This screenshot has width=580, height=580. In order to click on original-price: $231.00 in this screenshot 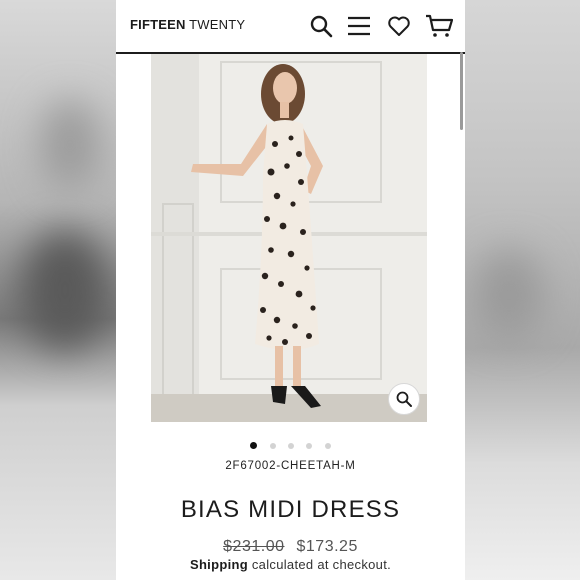, I will do `click(254, 546)`.